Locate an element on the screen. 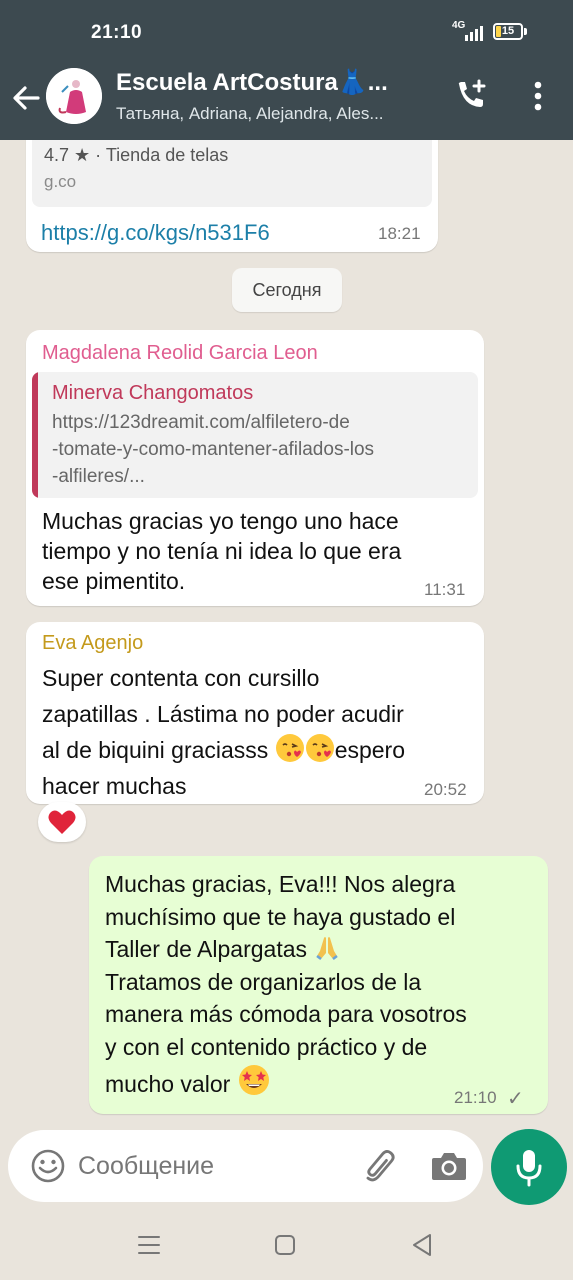  message-time: 21:10 is located at coordinates (475, 1097).